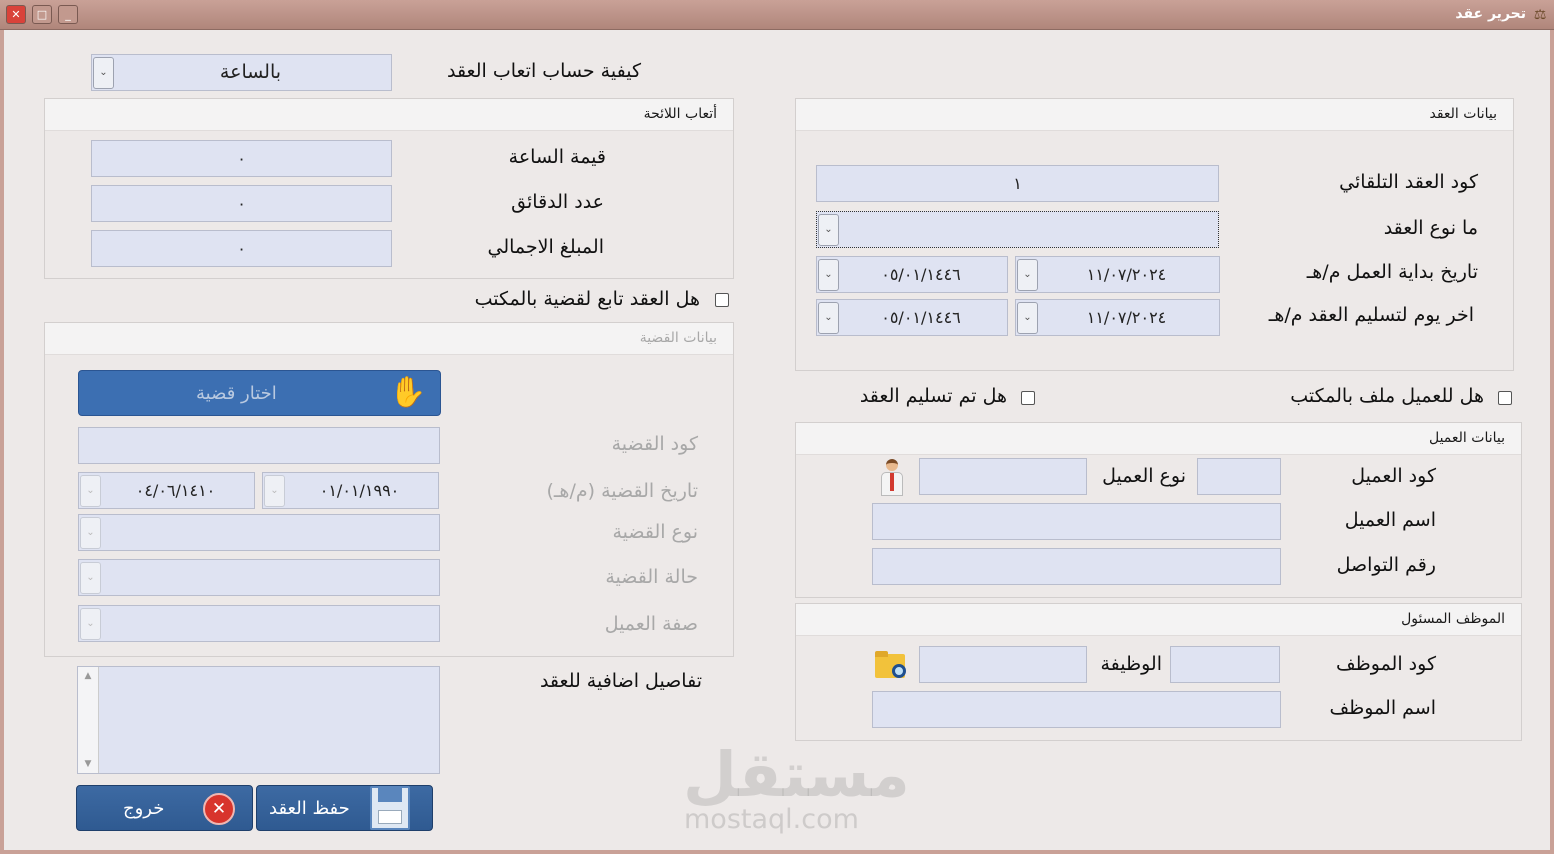 Image resolution: width=1554 pixels, height=854 pixels. I want to click on auto-code-label: كود العقد التلقائي, so click(1408, 182).